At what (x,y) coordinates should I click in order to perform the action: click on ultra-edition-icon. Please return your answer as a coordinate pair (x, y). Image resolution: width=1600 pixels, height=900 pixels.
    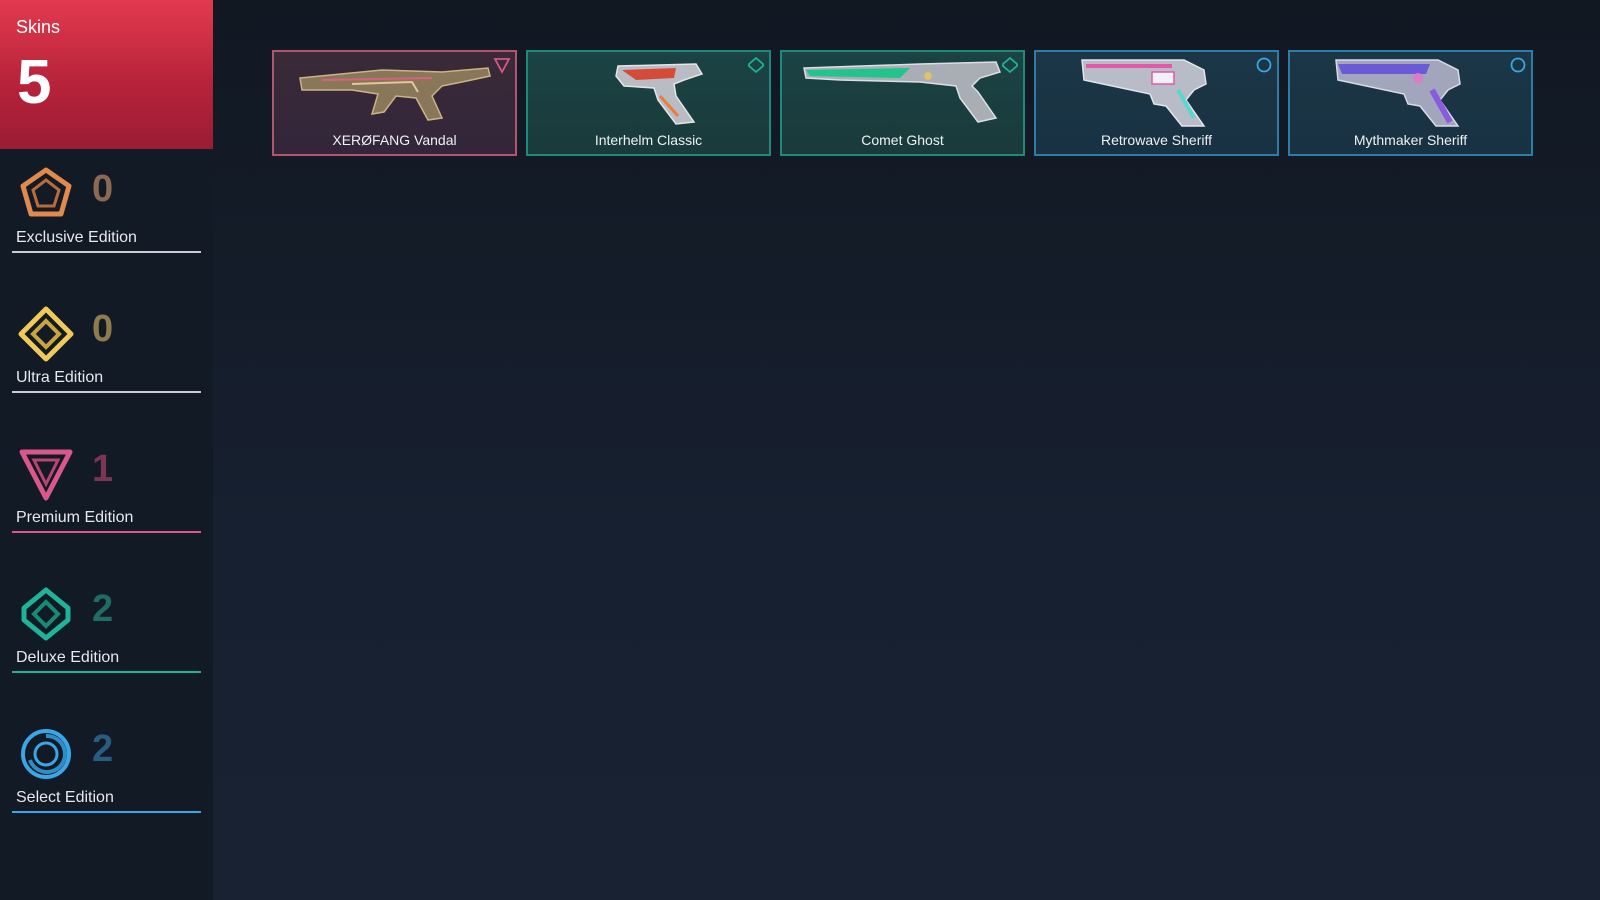
    Looking at the image, I should click on (46, 334).